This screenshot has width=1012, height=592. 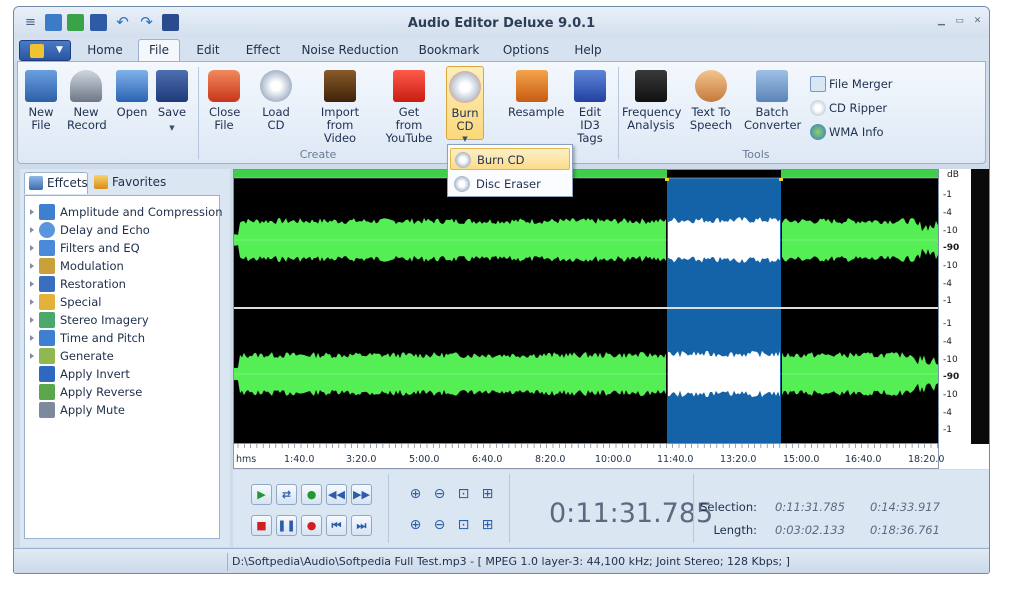 I want to click on record-icon: ●, so click(x=311, y=525).